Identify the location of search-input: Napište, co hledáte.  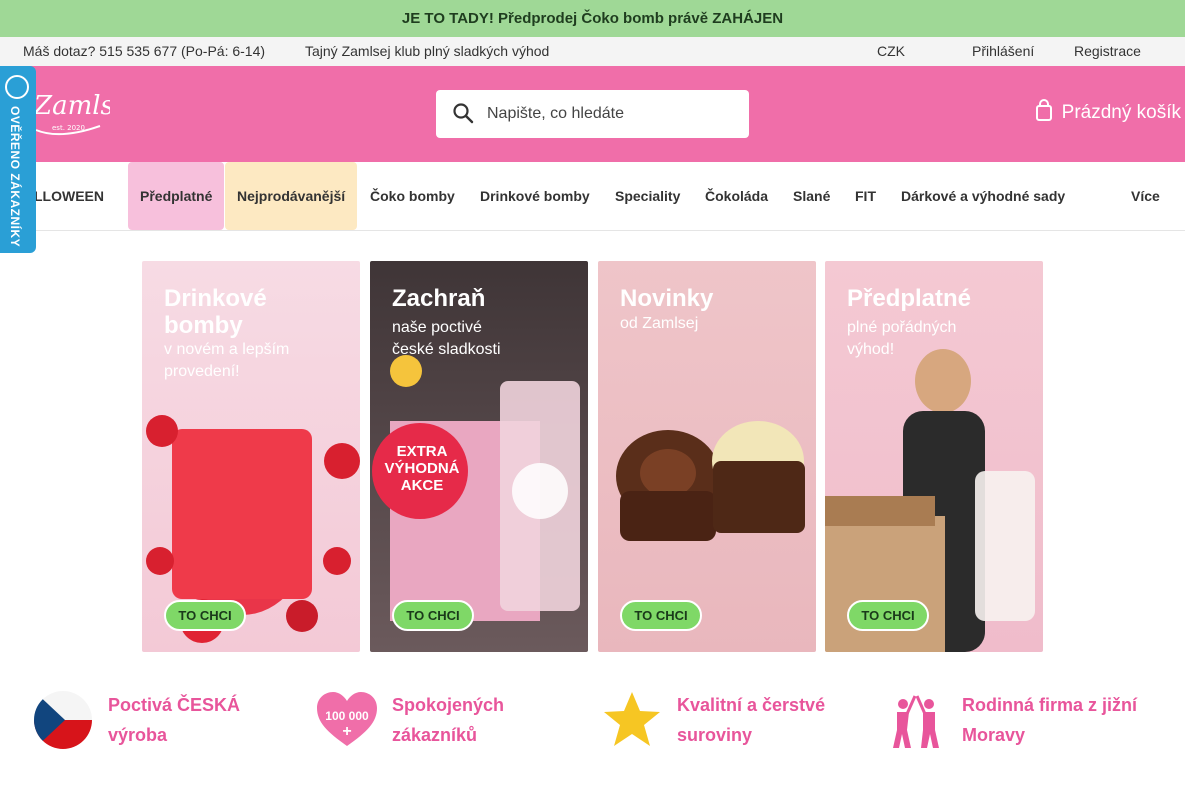
(555, 114).